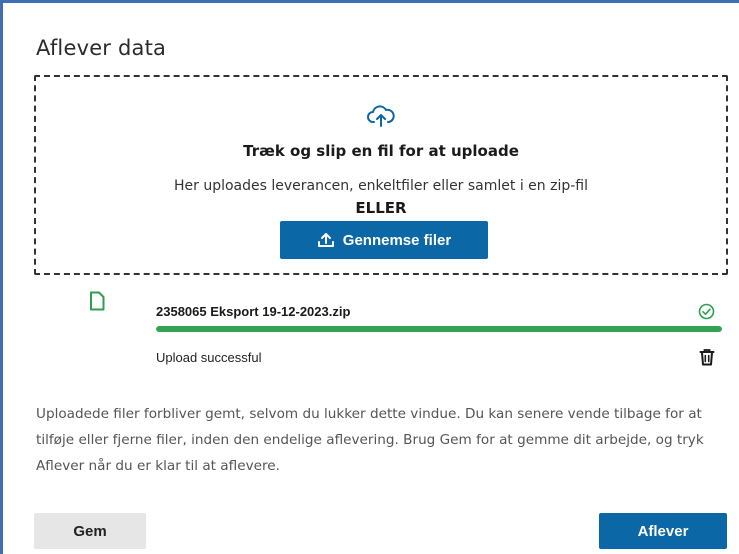 The image size is (739, 554). Describe the element at coordinates (707, 357) in the screenshot. I see `trash-icon` at that location.